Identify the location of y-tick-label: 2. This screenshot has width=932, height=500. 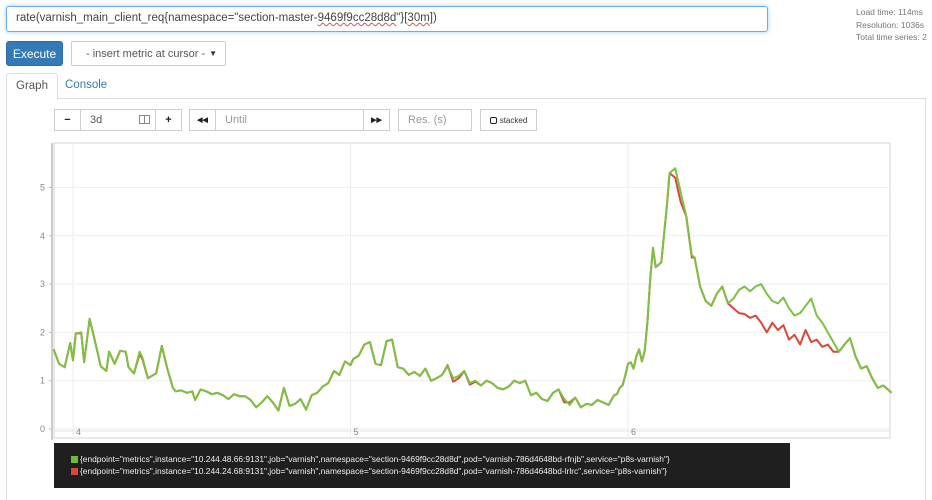
(42, 332).